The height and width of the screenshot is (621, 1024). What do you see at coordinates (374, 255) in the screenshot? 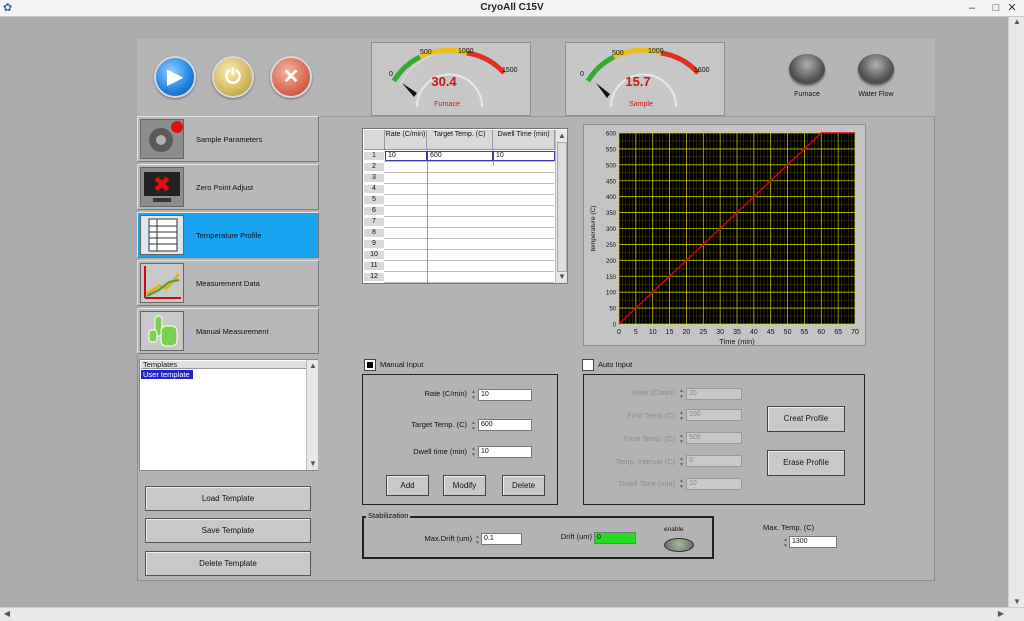
I see `row-number: 10` at bounding box center [374, 255].